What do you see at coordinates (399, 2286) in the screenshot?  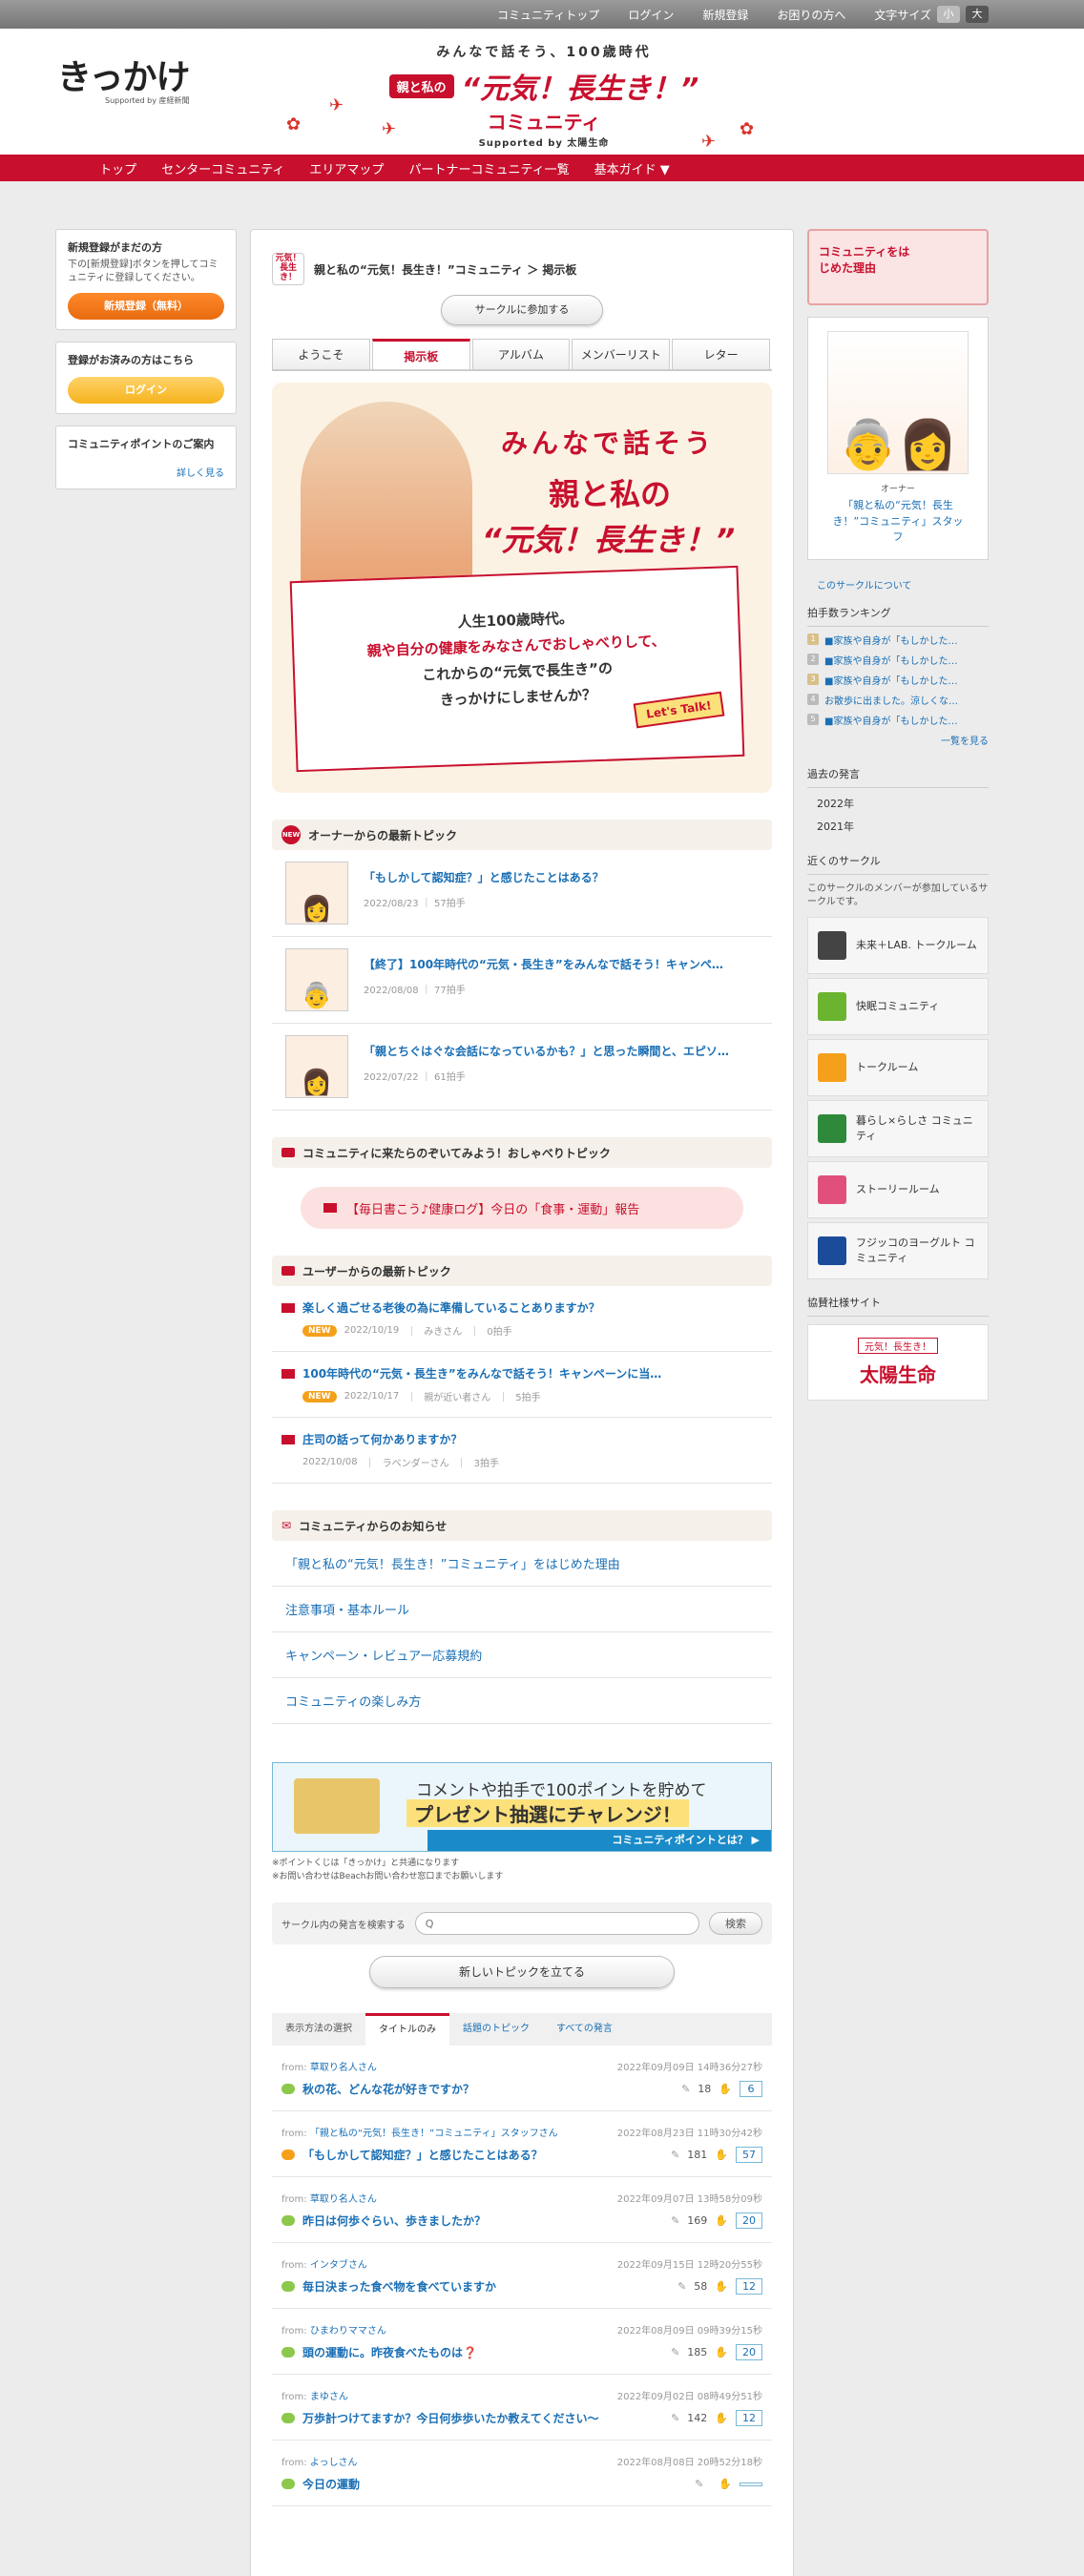 I see `post-title: 毎日決まった食べ物を食べていますか` at bounding box center [399, 2286].